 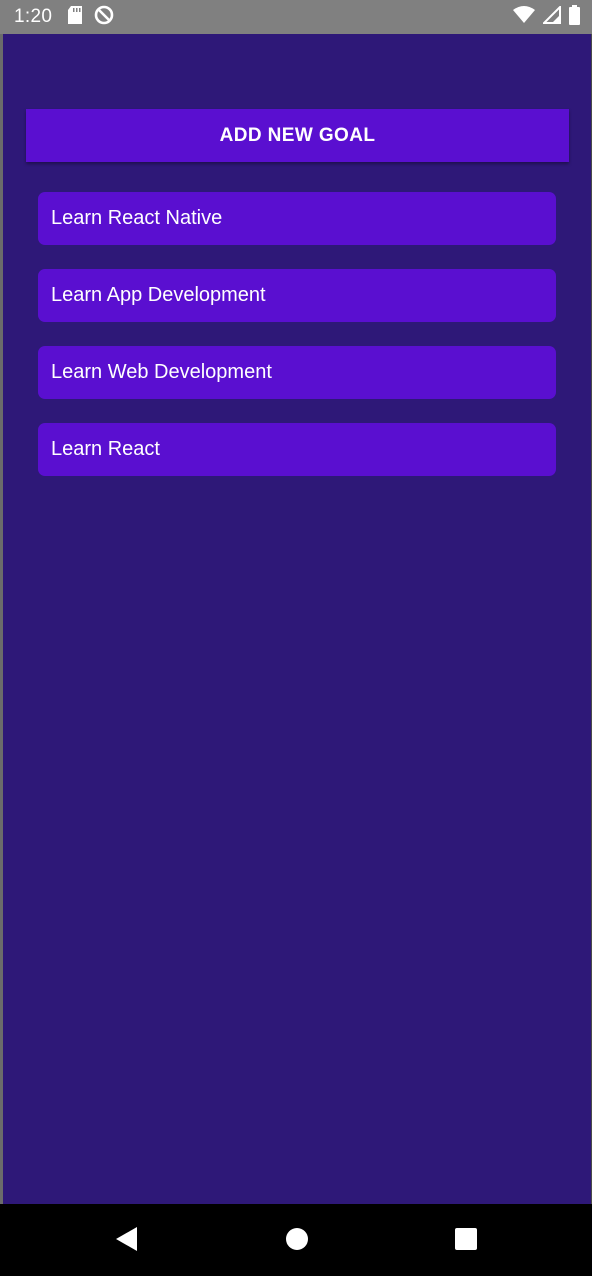 I want to click on status-right-icons, so click(x=546, y=17).